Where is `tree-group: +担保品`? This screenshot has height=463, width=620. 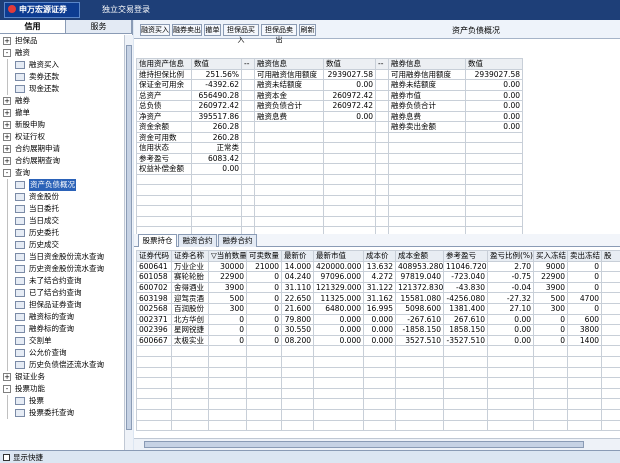
tree-group: +担保品 is located at coordinates (62, 41).